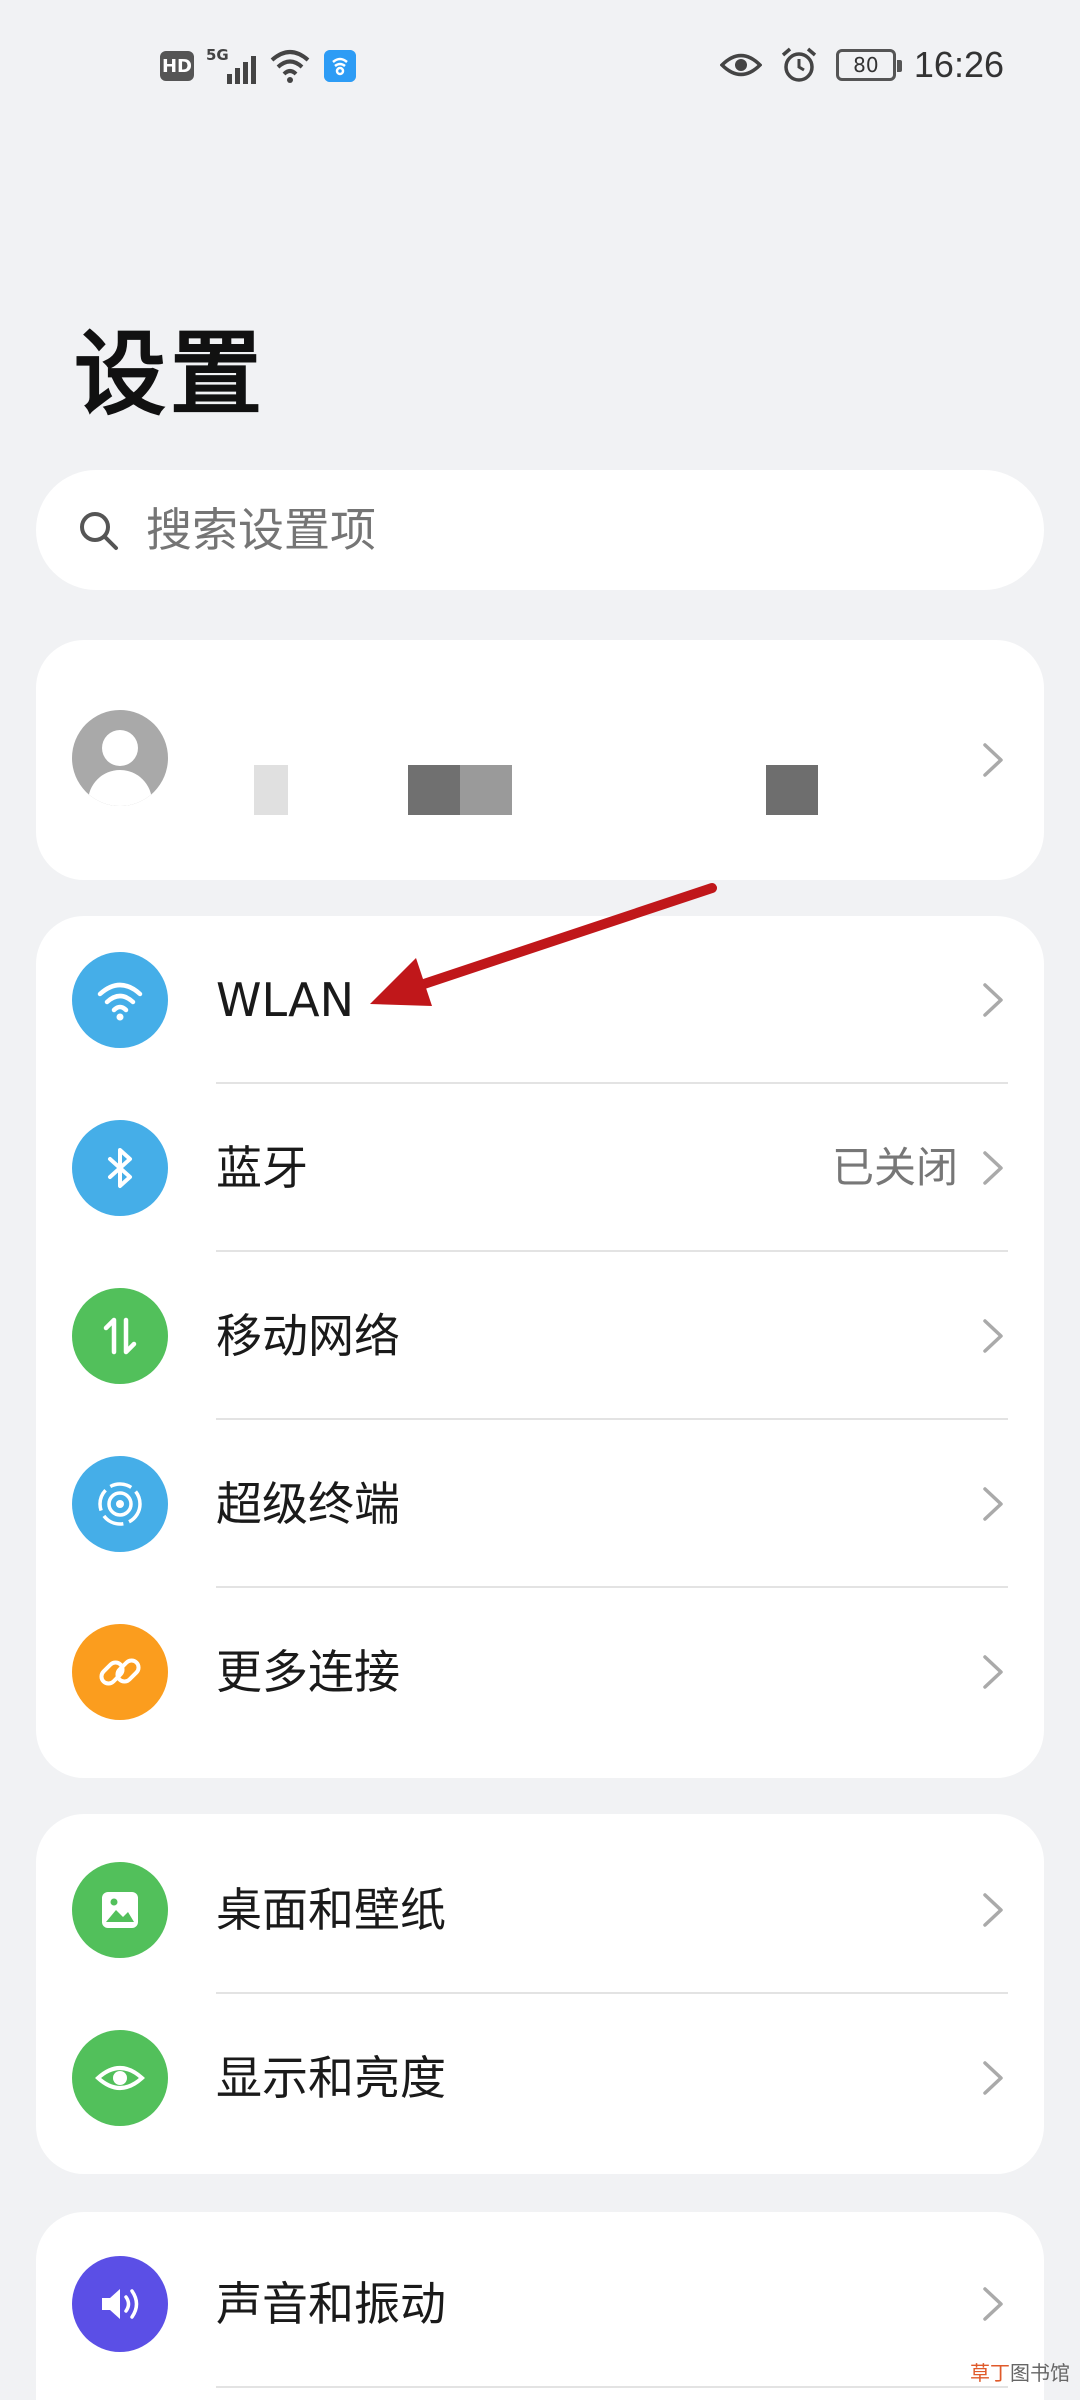  What do you see at coordinates (120, 1168) in the screenshot?
I see `bluetooth-icon` at bounding box center [120, 1168].